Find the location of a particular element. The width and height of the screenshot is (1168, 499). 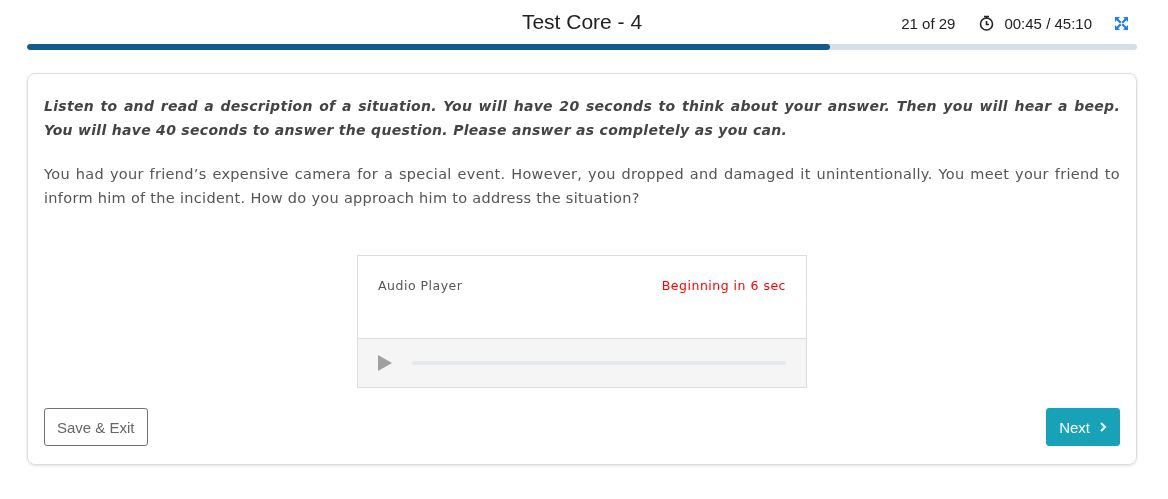

fullscreen-icon is located at coordinates (1121, 23).